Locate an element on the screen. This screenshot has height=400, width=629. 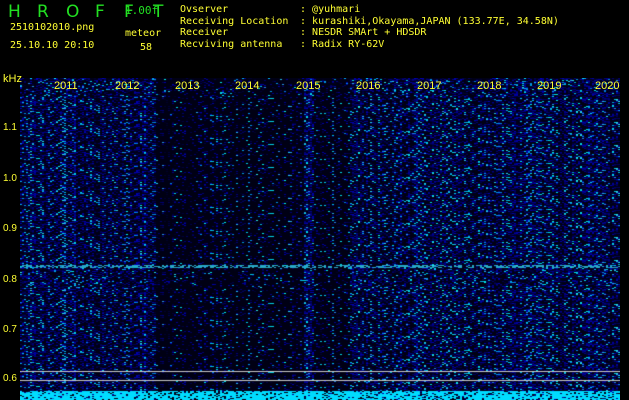
datetime: 25.10.10 20:10 is located at coordinates (52, 45).